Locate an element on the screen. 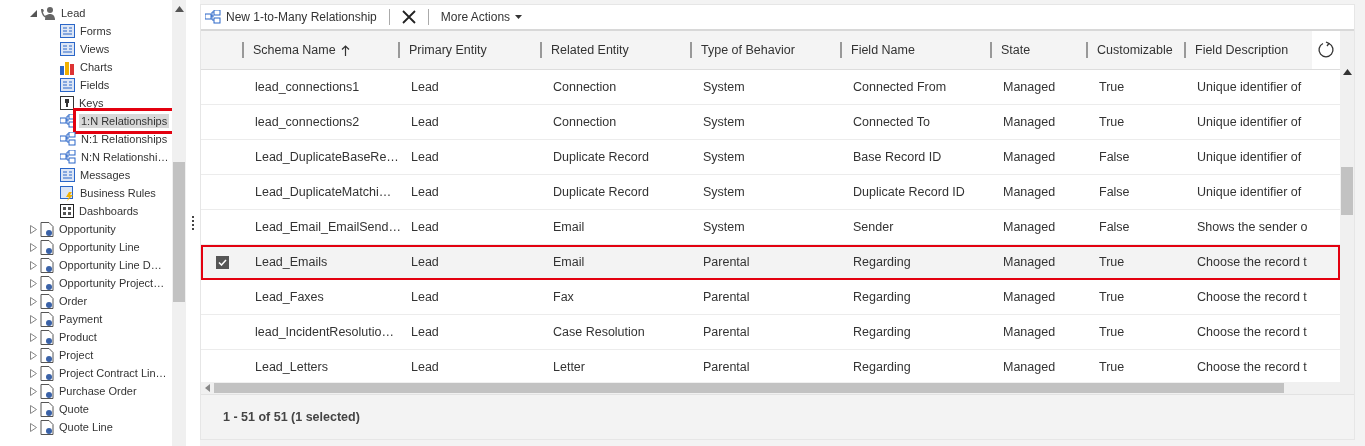  rules-icon is located at coordinates (67, 193).